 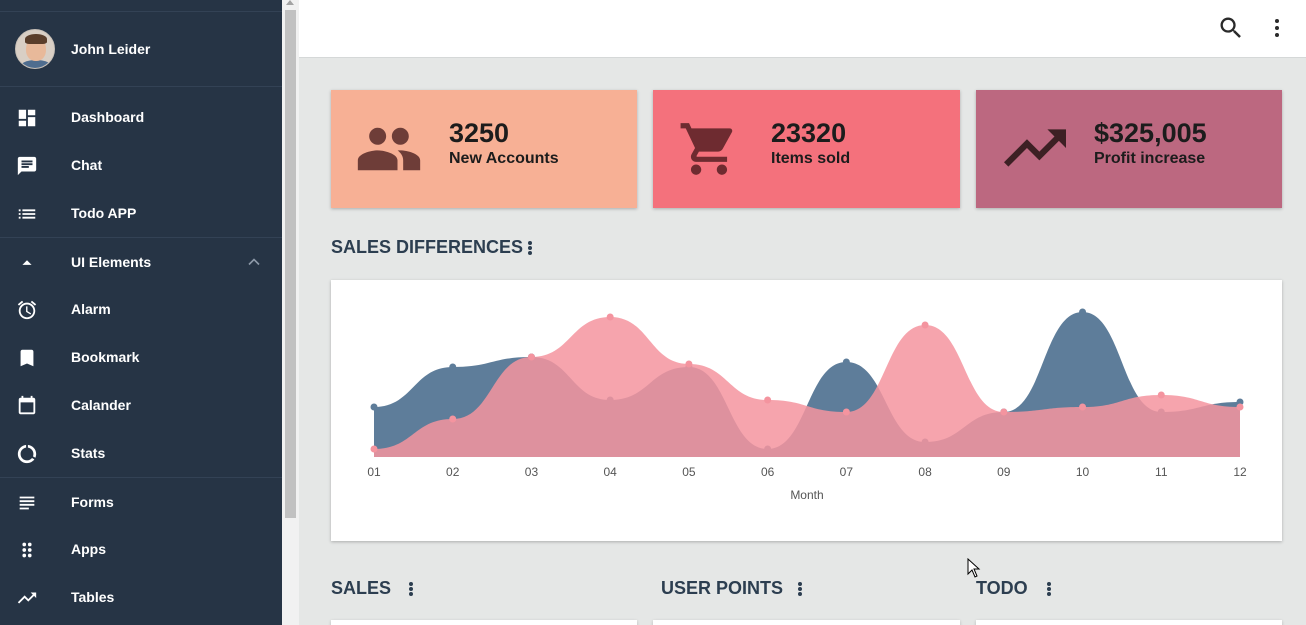 What do you see at coordinates (389, 149) in the screenshot?
I see `people-icon` at bounding box center [389, 149].